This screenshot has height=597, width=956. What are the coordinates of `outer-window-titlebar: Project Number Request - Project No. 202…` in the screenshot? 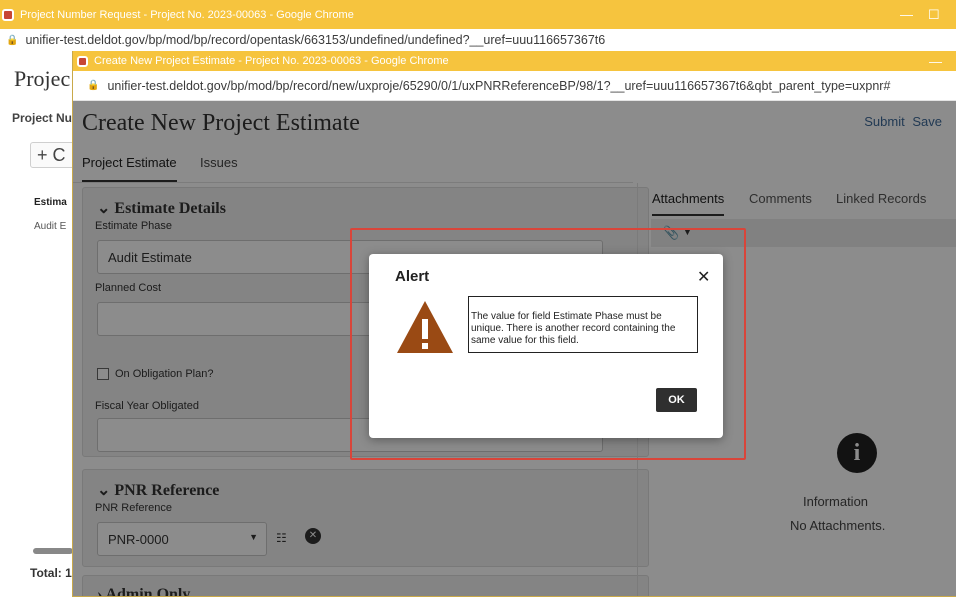 It's located at (478, 14).